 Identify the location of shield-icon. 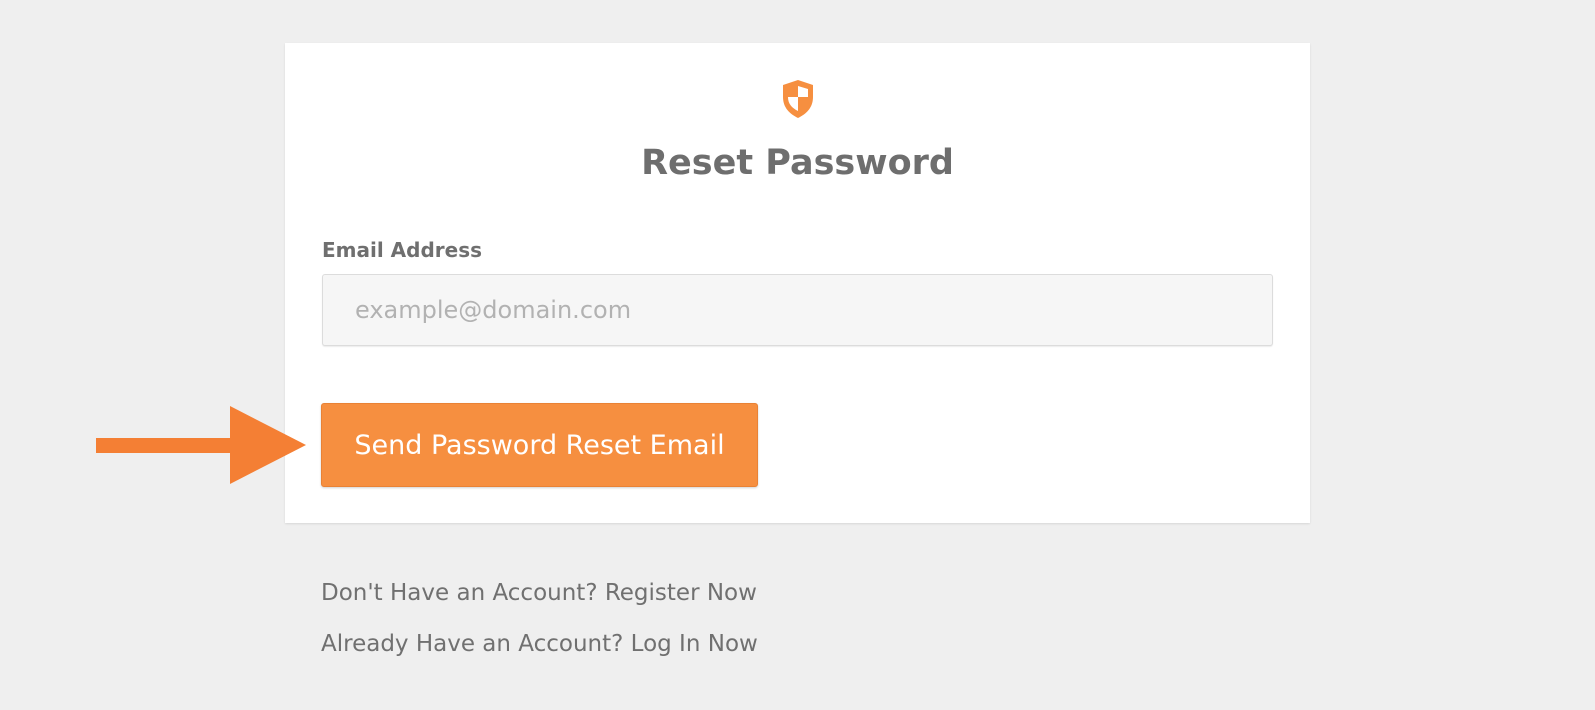
(798, 99).